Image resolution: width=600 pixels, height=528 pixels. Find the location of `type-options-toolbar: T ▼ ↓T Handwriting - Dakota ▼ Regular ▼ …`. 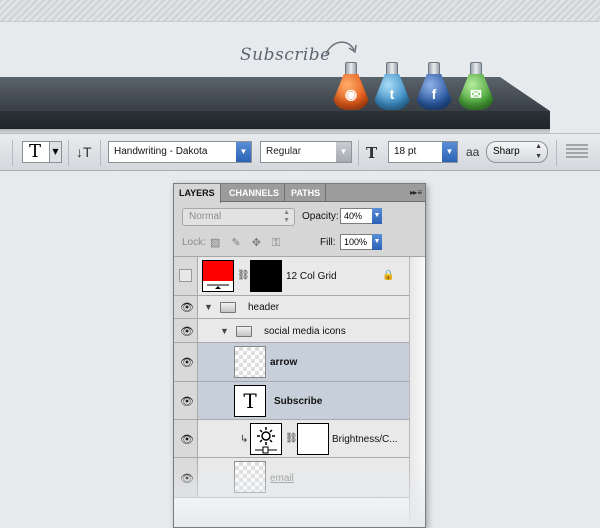

type-options-toolbar: T ▼ ↓T Handwriting - Dakota ▼ Regular ▼ … is located at coordinates (300, 152).